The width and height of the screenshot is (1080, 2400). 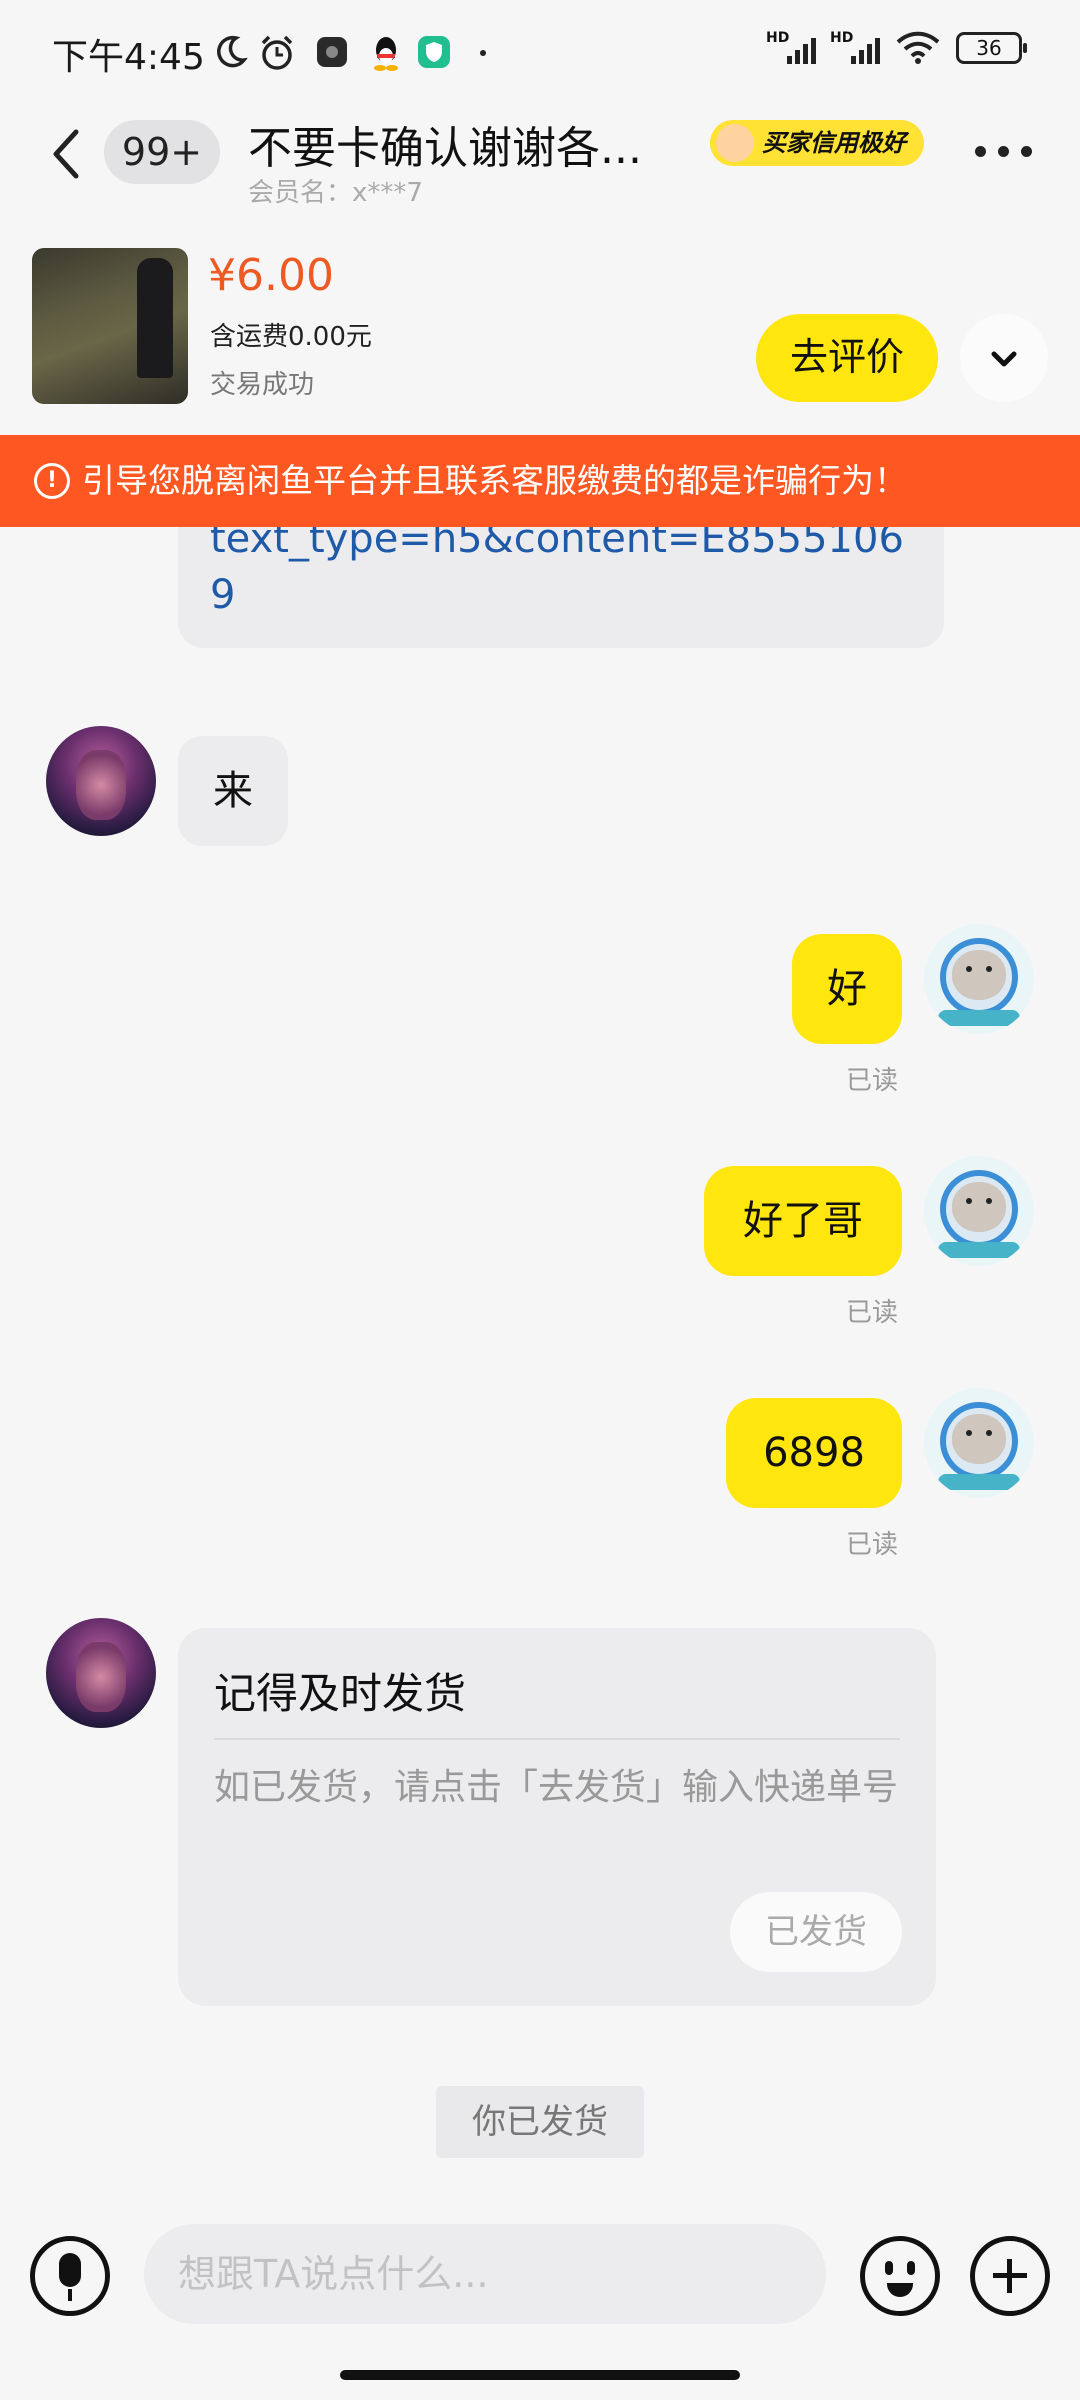 I want to click on message-input, so click(x=485, y=2274).